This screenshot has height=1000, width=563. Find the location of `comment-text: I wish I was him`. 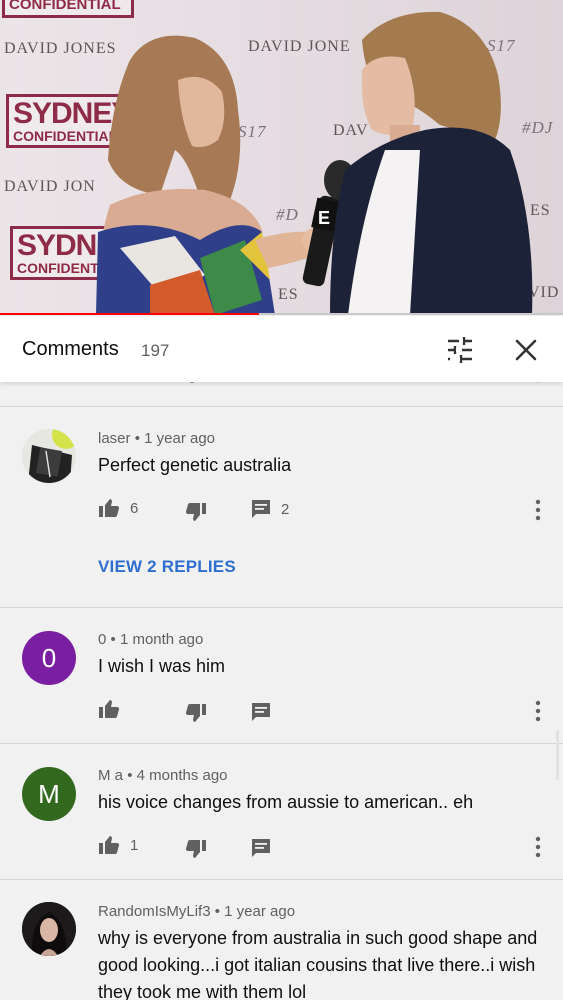

comment-text: I wish I was him is located at coordinates (162, 666).